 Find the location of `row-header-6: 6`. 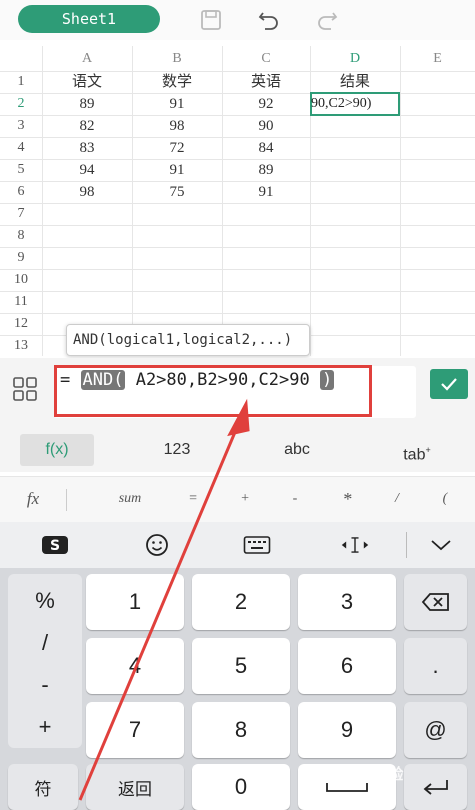

row-header-6: 6 is located at coordinates (21, 192).